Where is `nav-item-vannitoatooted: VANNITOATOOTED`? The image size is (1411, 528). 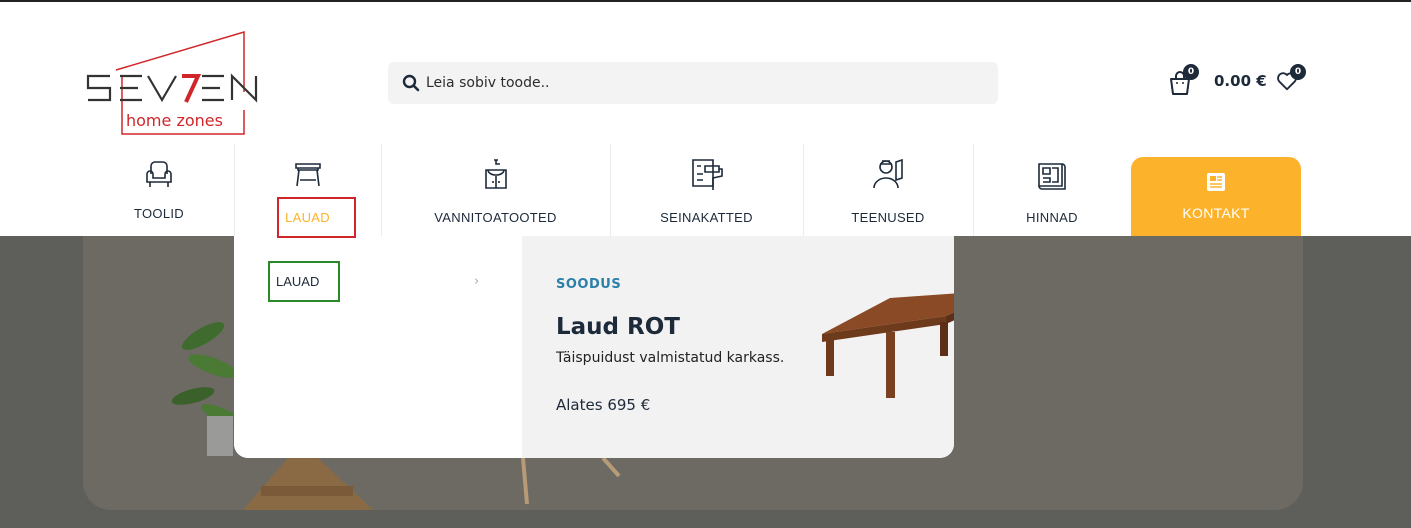 nav-item-vannitoatooted: VANNITOATOOTED is located at coordinates (495, 190).